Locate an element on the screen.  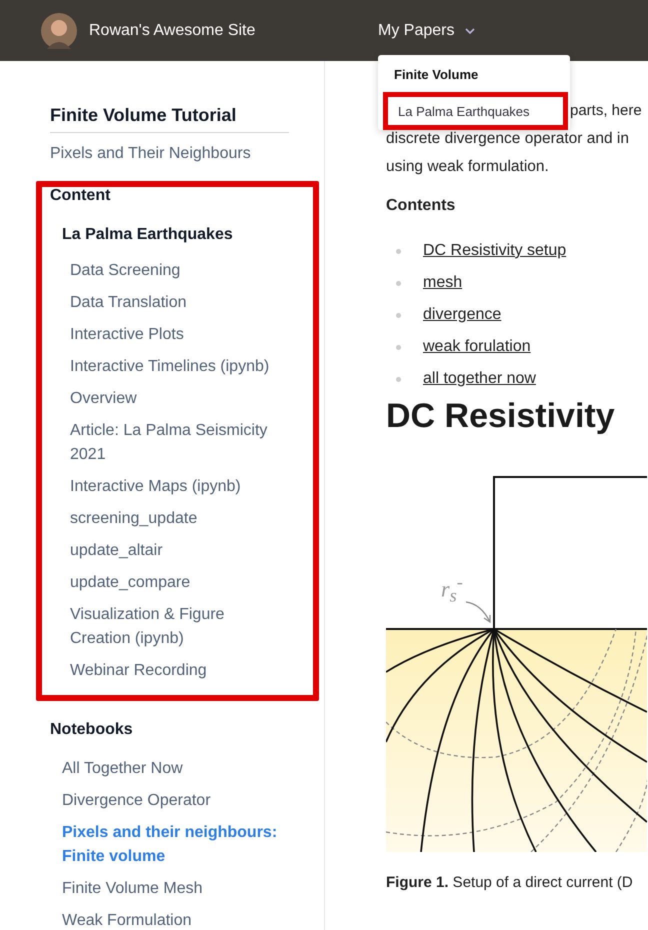
sidebar-item: Interactive Maps (ipynb) is located at coordinates (177, 487).